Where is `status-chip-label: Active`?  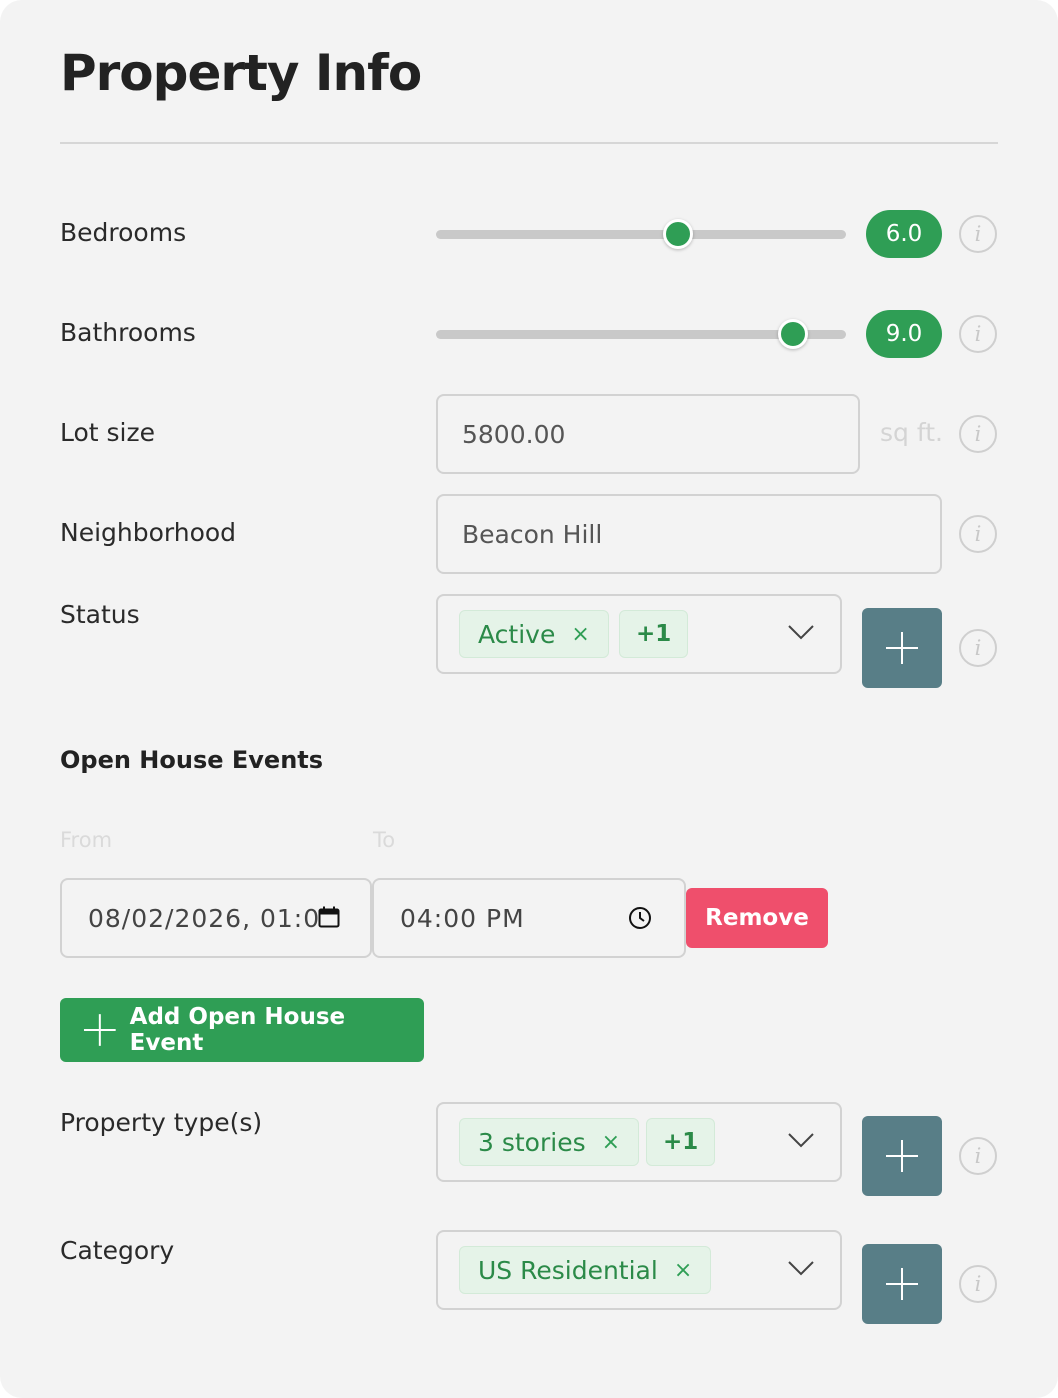 status-chip-label: Active is located at coordinates (517, 634).